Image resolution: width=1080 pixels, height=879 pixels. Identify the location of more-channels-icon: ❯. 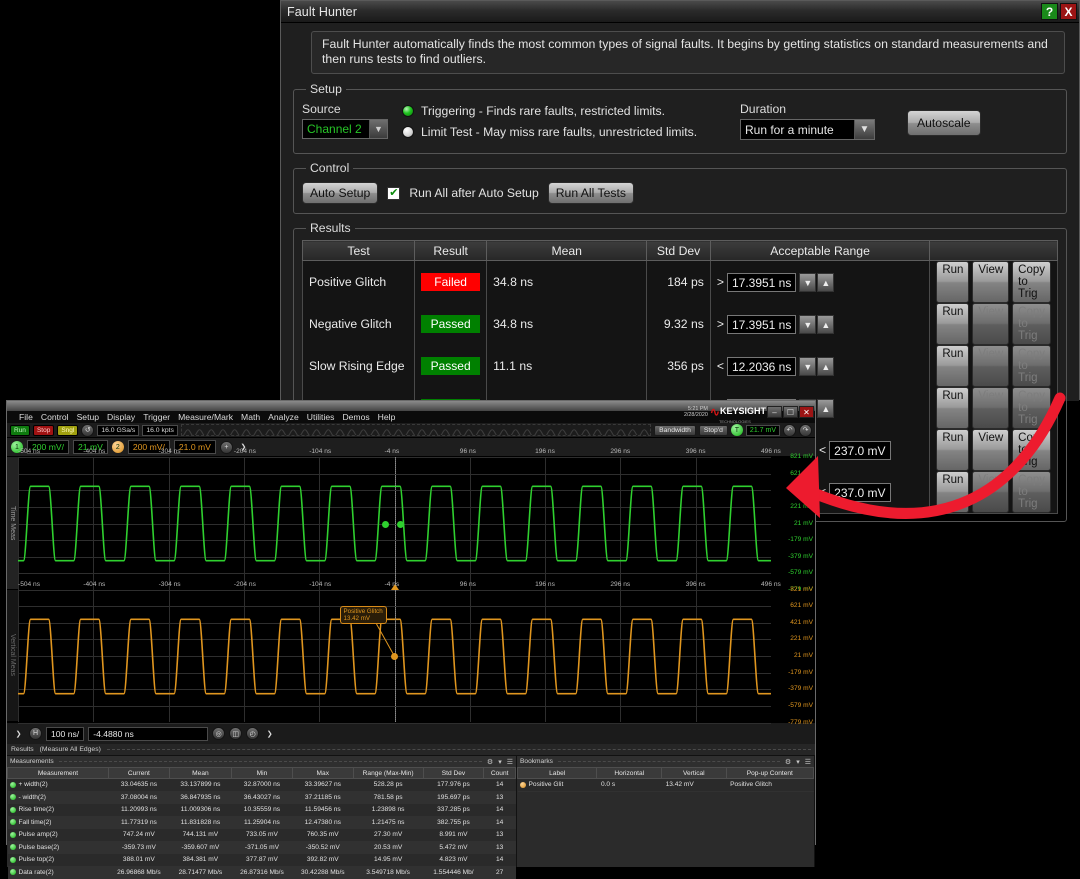
(243, 447).